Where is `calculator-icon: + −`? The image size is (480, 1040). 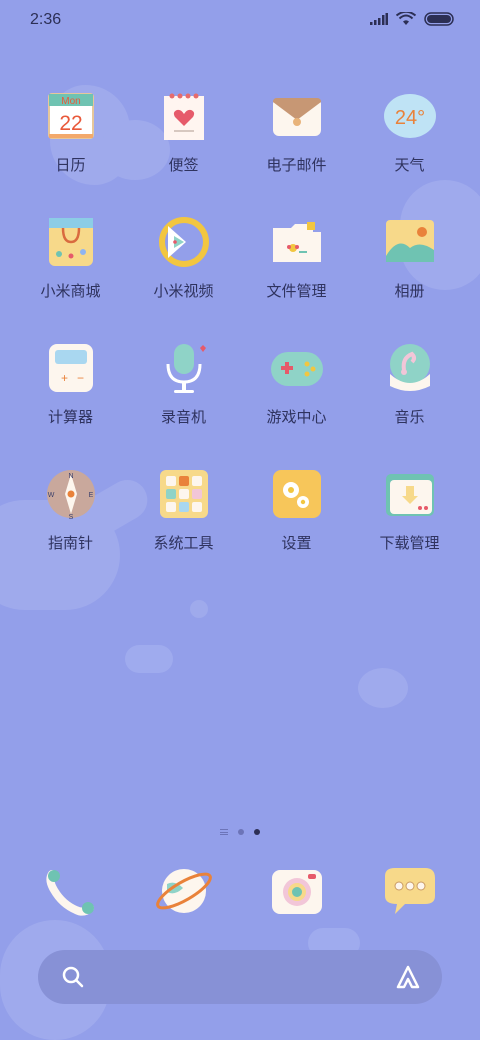
calculator-icon: + − is located at coordinates (71, 368).